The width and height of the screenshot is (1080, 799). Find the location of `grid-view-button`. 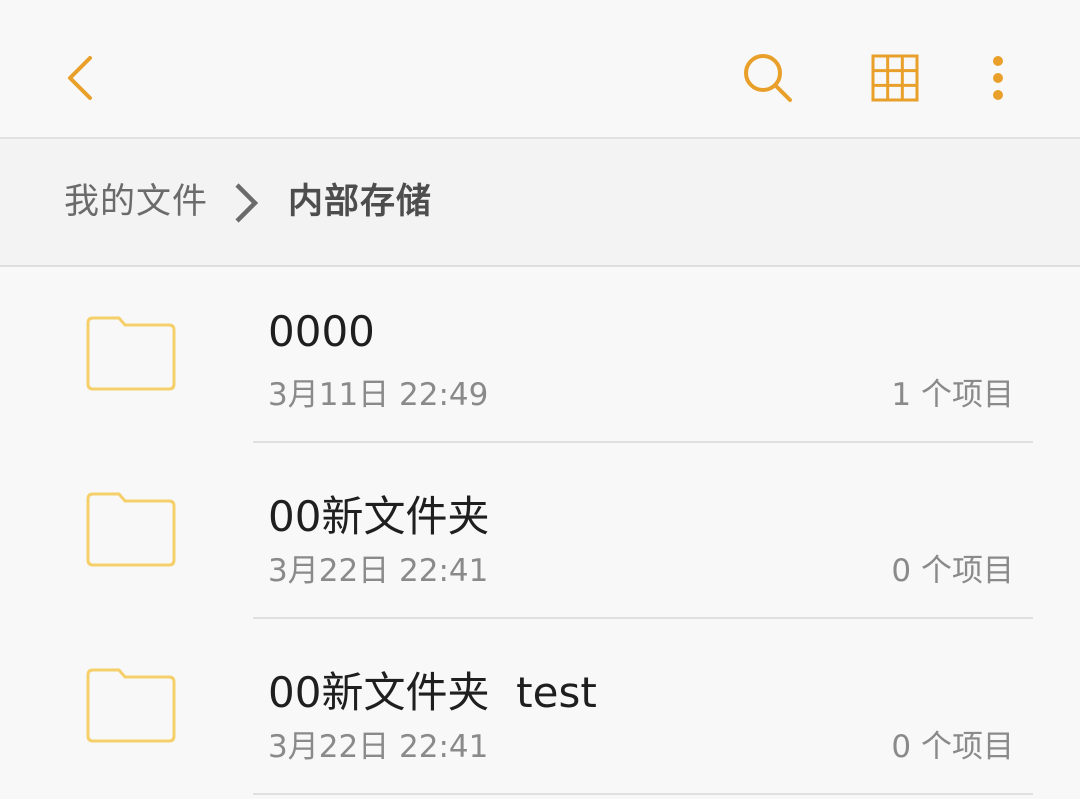

grid-view-button is located at coordinates (895, 78).